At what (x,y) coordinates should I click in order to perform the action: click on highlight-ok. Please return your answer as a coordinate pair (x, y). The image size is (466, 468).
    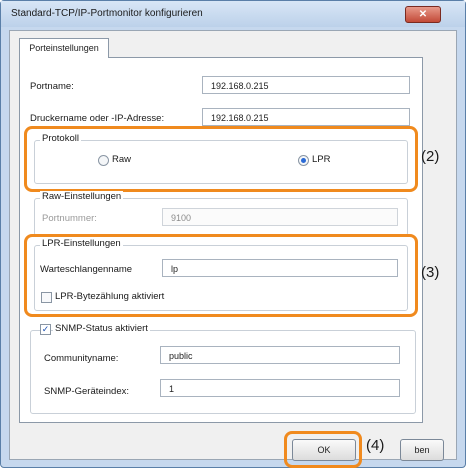
    Looking at the image, I should click on (323, 449).